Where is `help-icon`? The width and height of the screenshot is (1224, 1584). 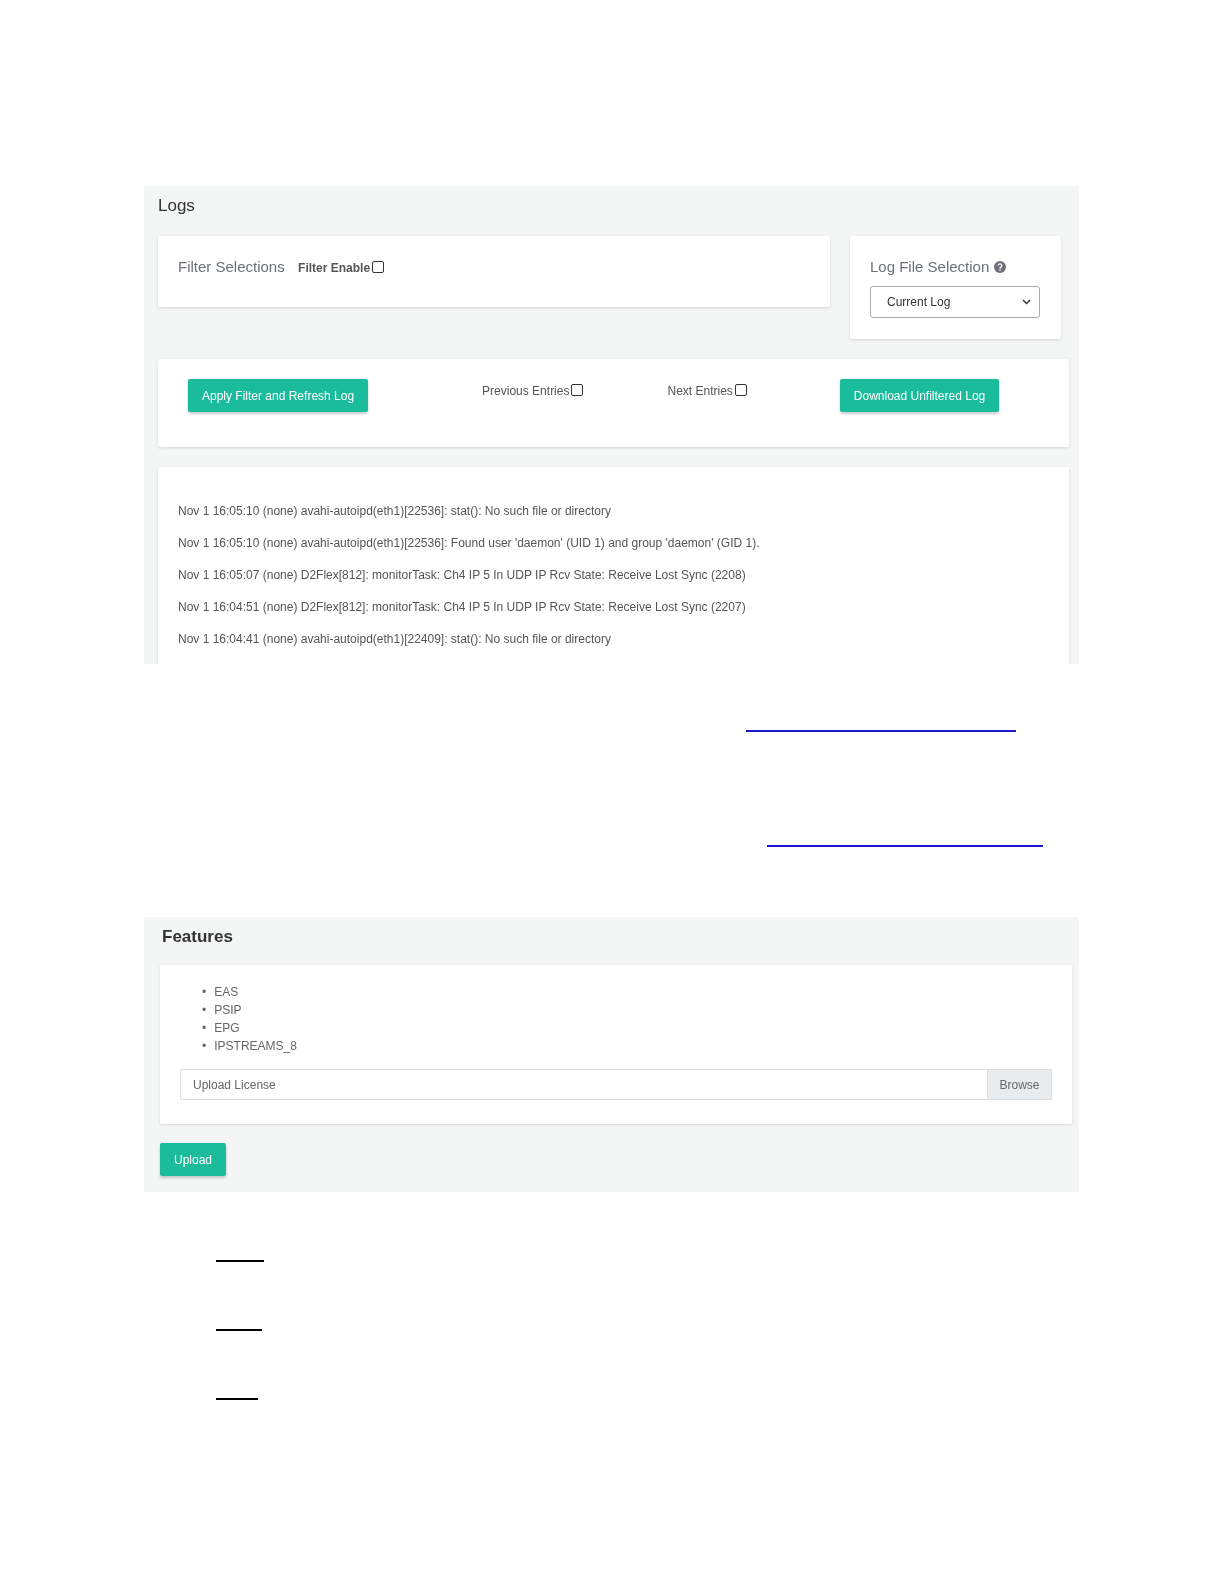 help-icon is located at coordinates (999, 267).